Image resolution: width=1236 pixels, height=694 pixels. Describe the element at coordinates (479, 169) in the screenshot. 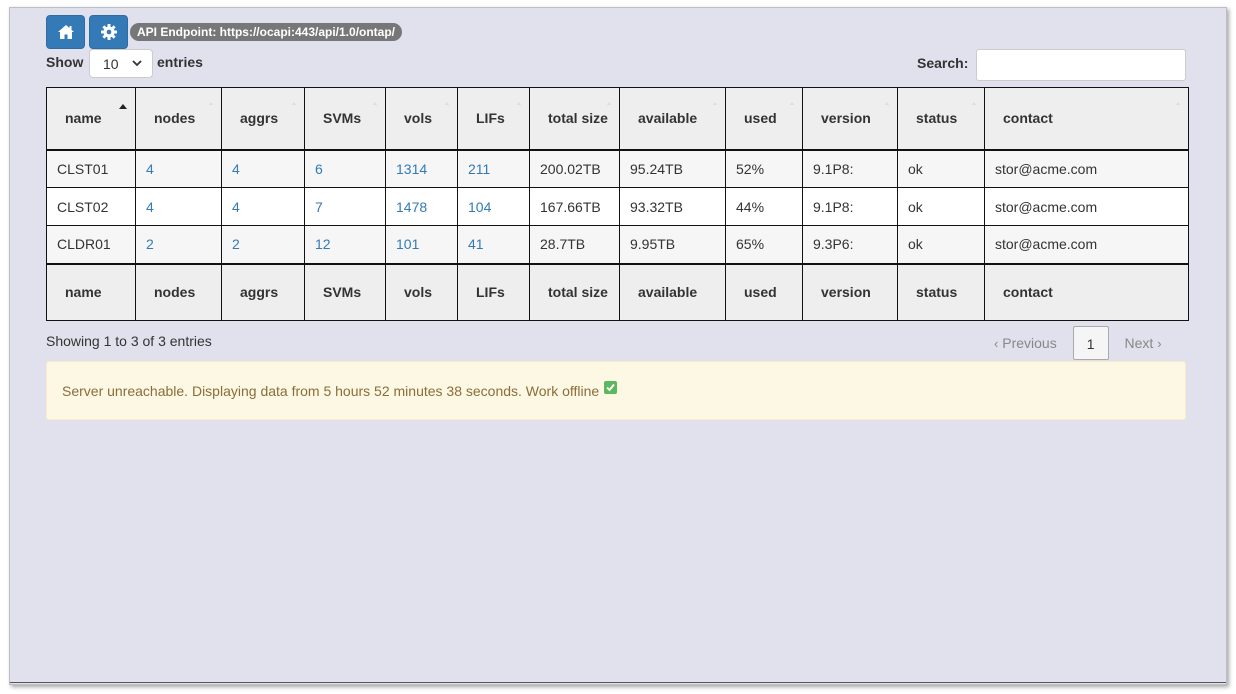

I see `lifs-link: 211` at that location.